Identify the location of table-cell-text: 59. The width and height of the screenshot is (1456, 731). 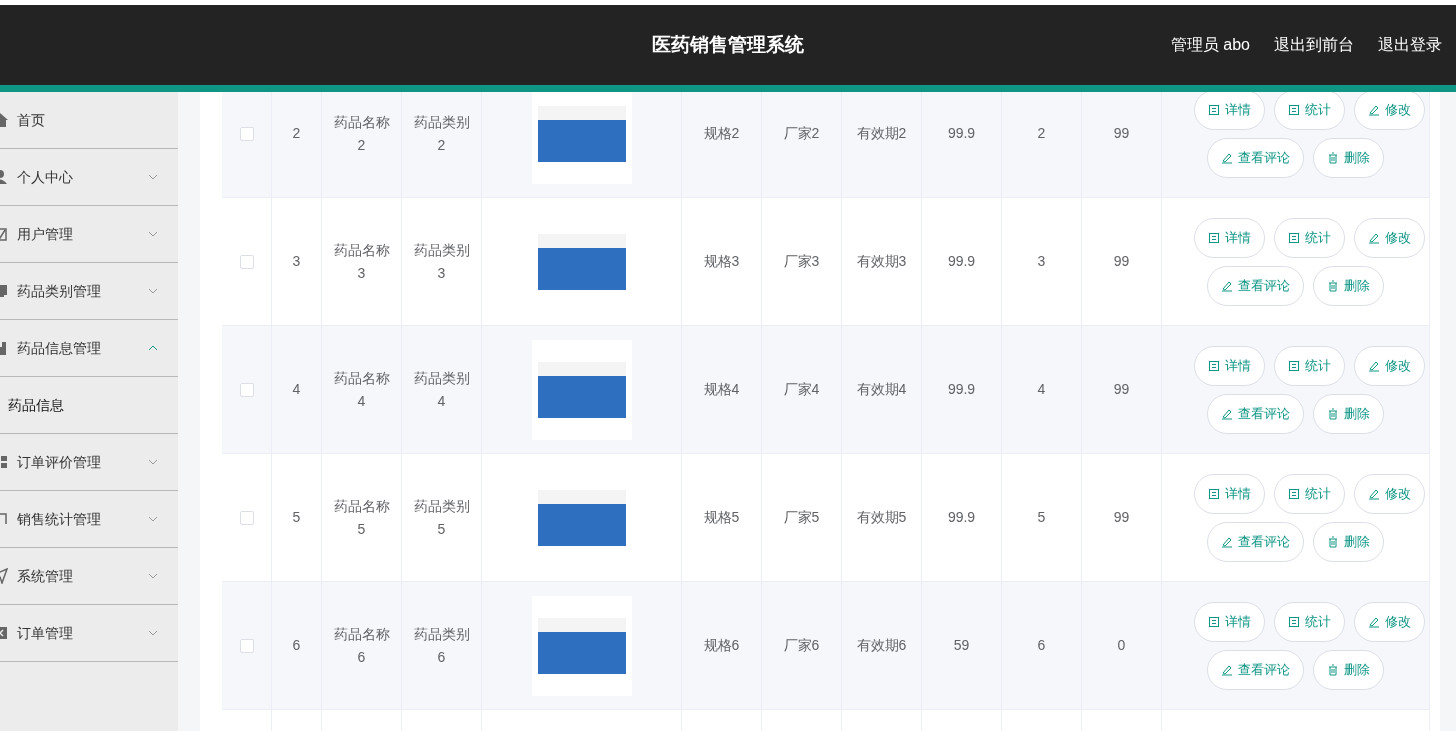
(961, 645).